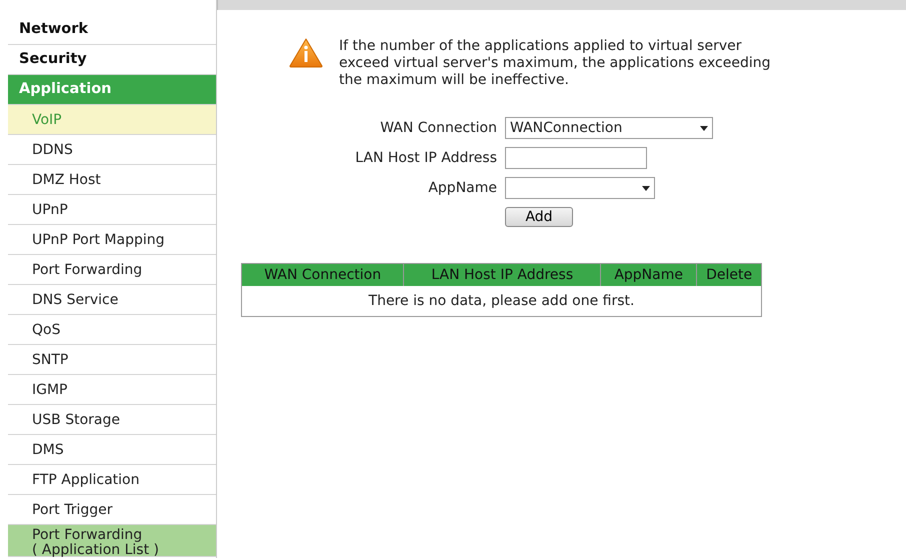 The height and width of the screenshot is (558, 906). What do you see at coordinates (306, 53) in the screenshot?
I see `warning-icon` at bounding box center [306, 53].